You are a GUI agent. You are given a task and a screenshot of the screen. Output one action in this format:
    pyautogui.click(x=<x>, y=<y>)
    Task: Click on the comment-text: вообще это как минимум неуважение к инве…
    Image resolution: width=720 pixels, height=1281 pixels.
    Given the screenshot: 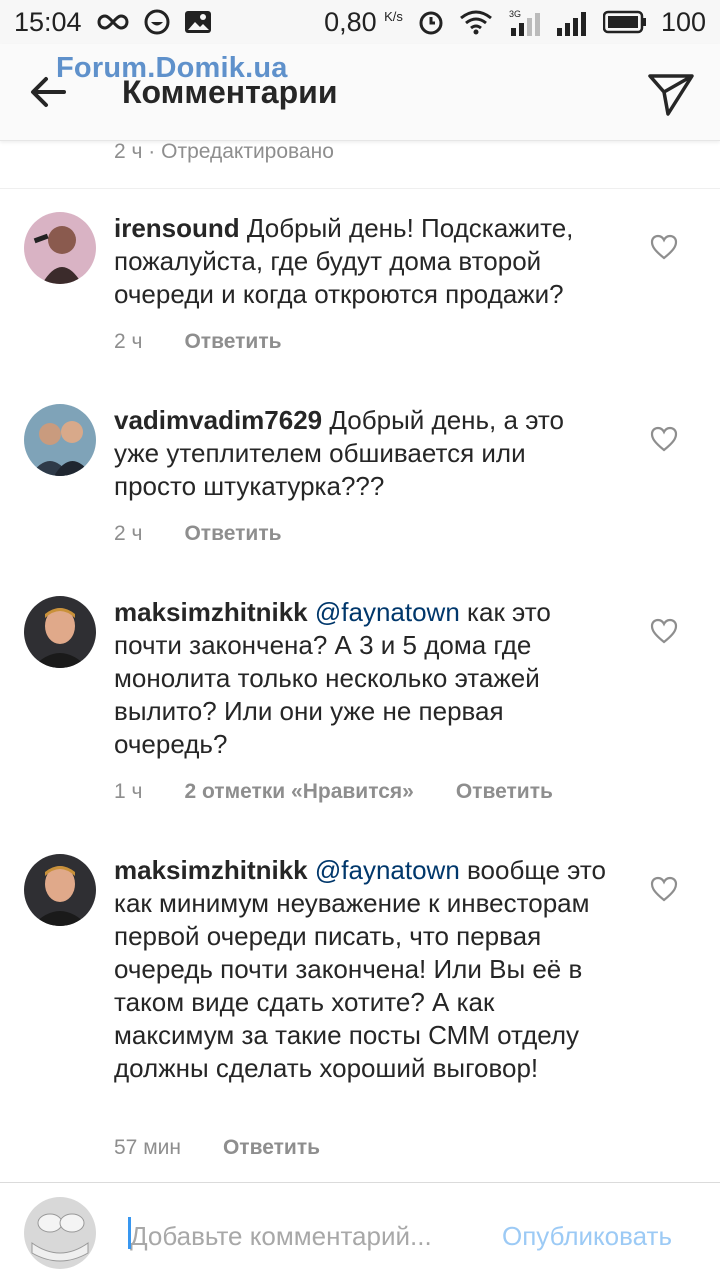 What is the action you would take?
    pyautogui.click(x=360, y=969)
    